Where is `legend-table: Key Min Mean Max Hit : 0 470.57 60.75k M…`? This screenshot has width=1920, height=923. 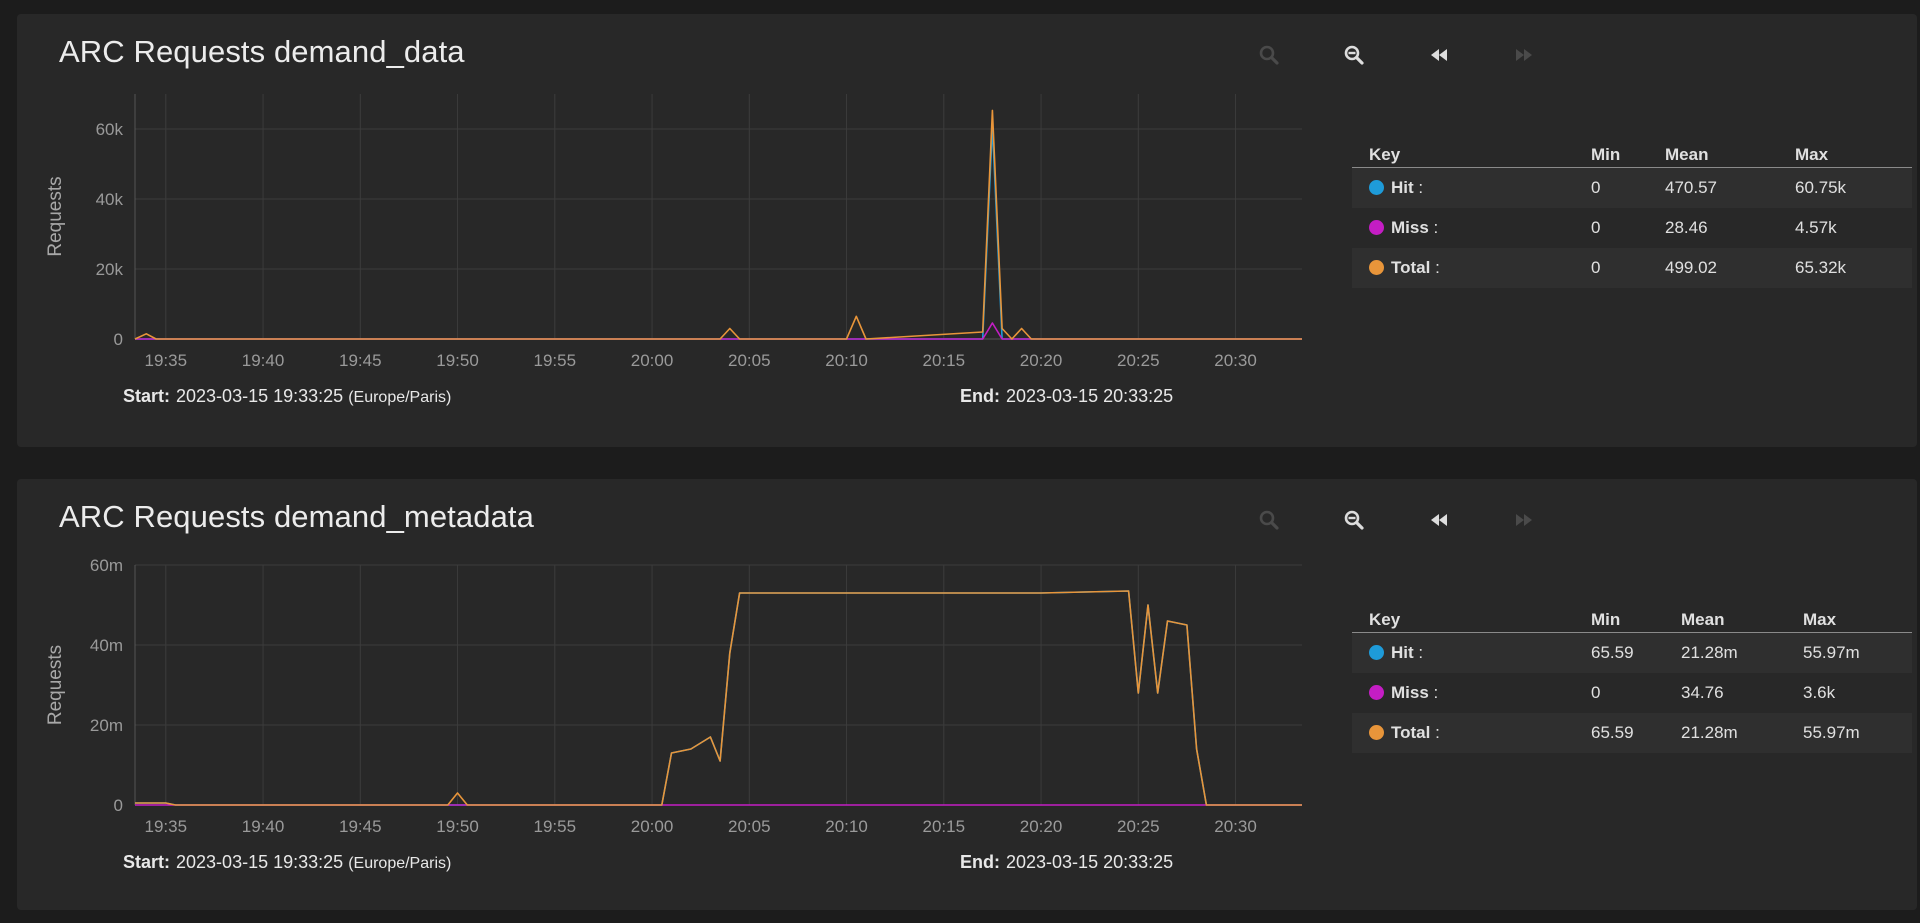
legend-table: Key Min Mean Max Hit : 0 470.57 60.75k M… is located at coordinates (1632, 216).